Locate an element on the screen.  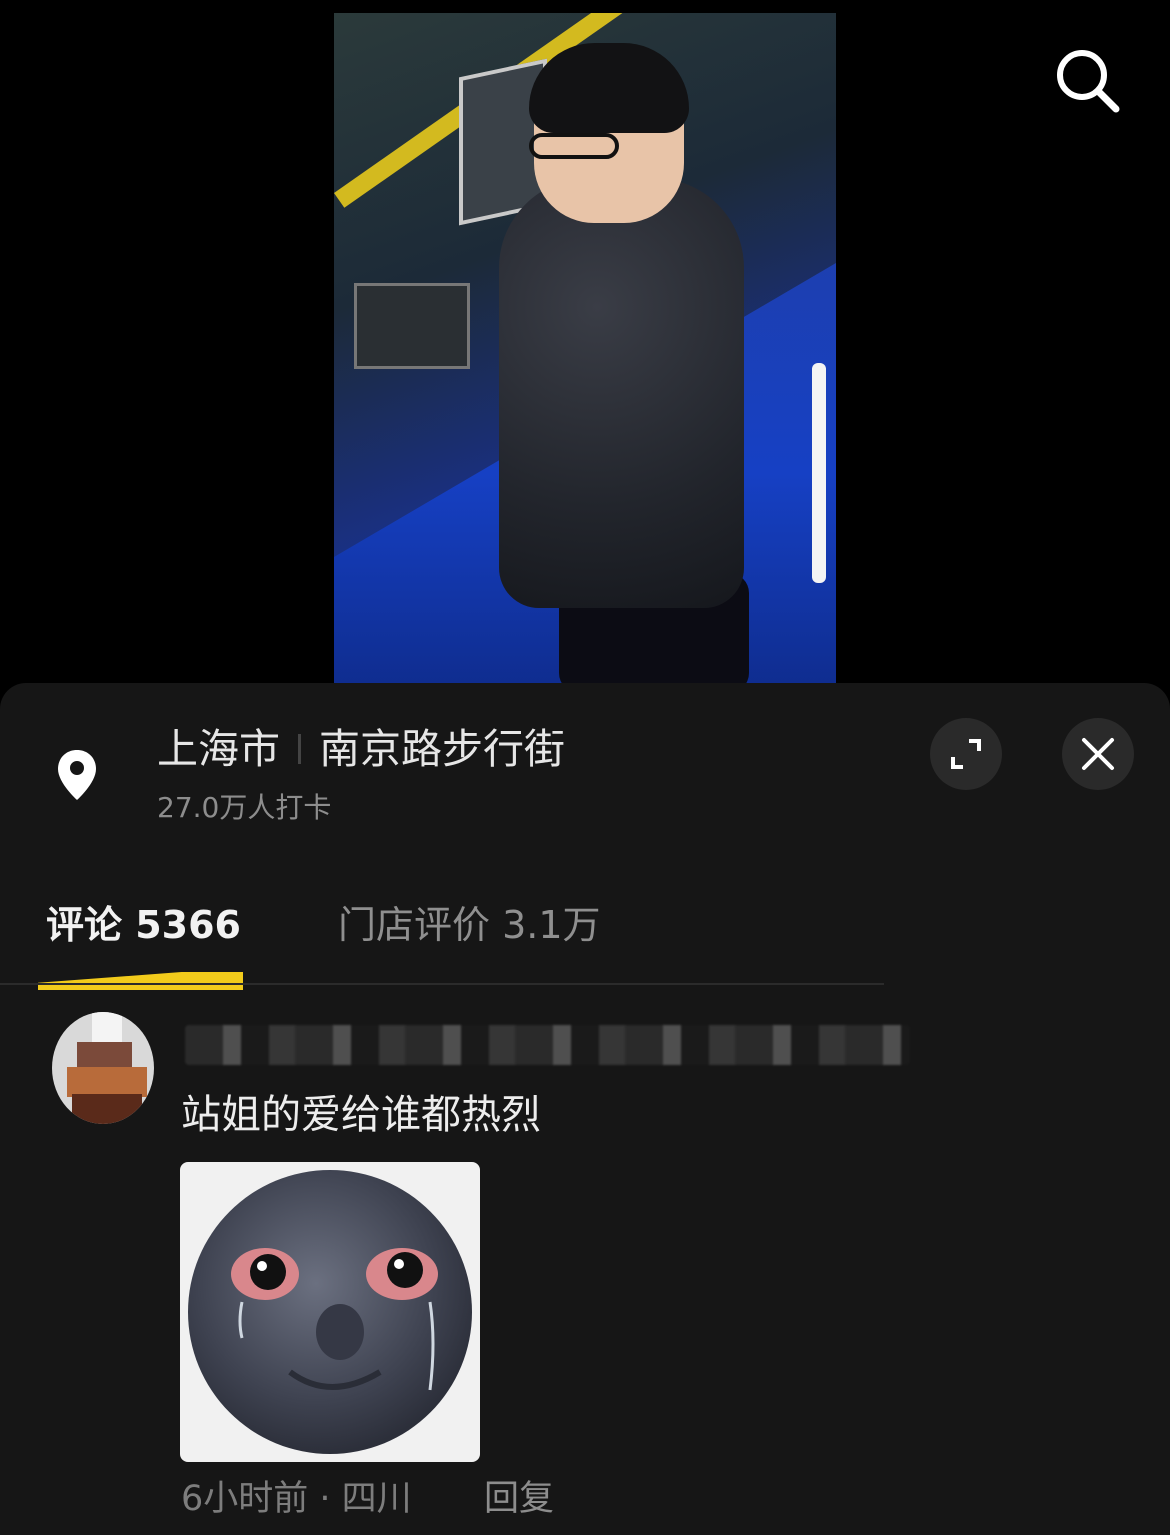
crying-moon-emoji is located at coordinates (330, 1312).